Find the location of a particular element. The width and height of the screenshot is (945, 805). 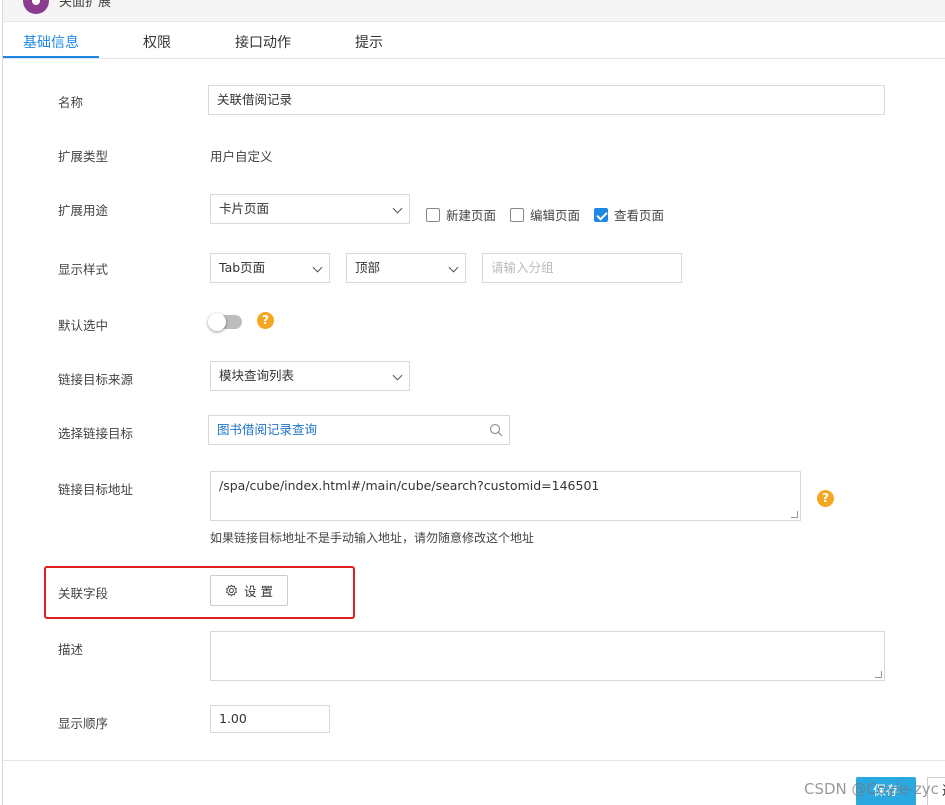

group-input: 请输入分组 is located at coordinates (582, 268).